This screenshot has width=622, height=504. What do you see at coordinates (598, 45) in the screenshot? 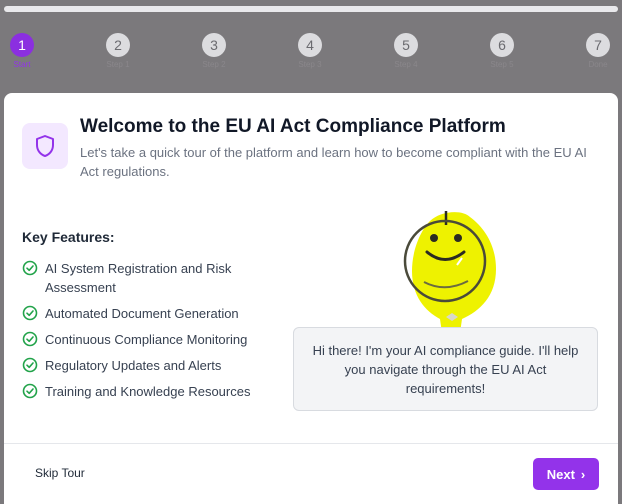
I see `step-number: 7` at bounding box center [598, 45].